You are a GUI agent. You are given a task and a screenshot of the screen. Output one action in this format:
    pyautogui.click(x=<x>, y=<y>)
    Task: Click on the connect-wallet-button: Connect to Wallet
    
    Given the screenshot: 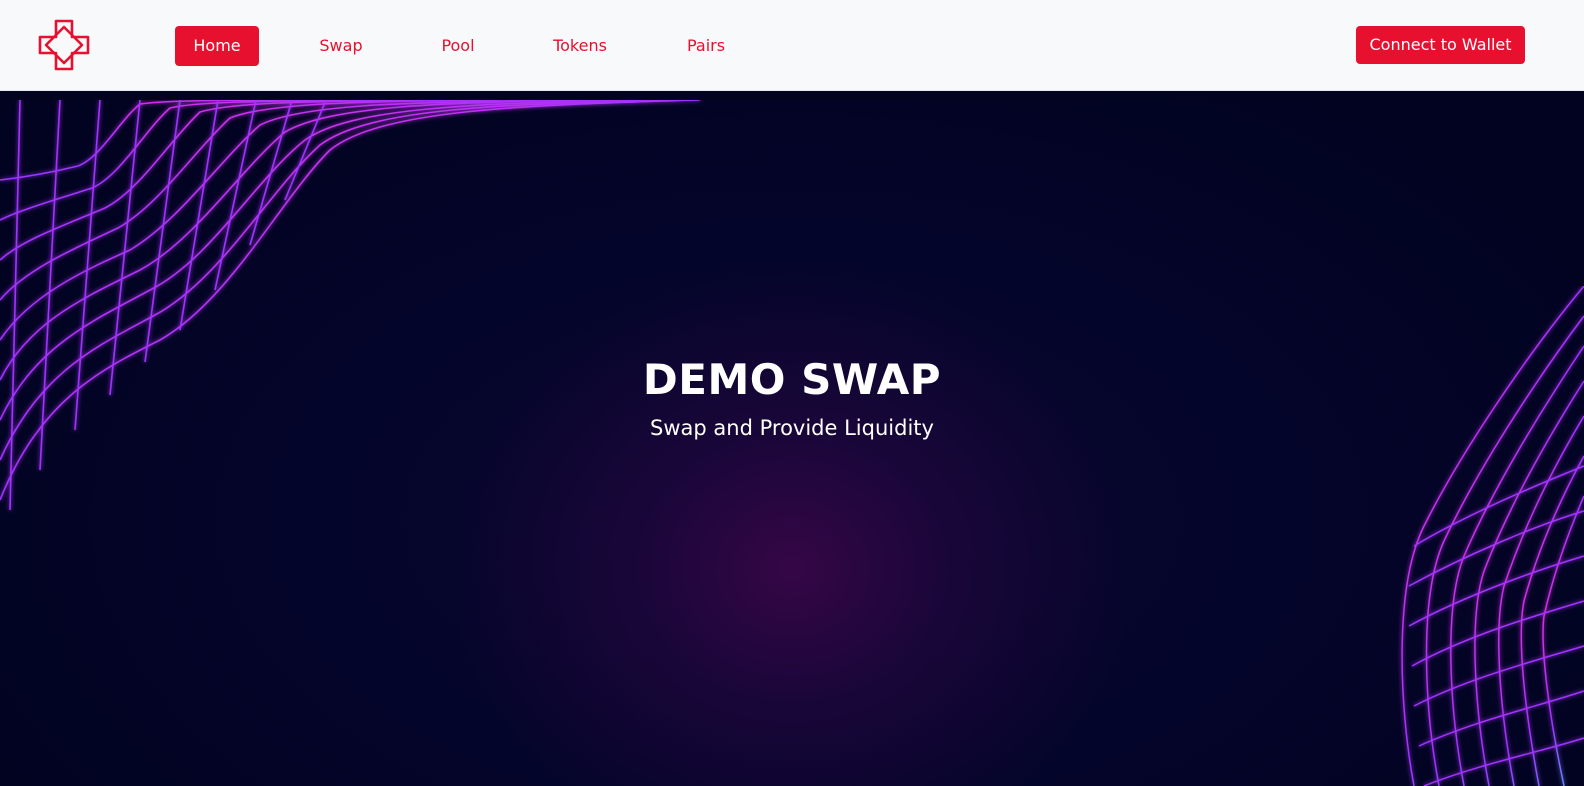 What is the action you would take?
    pyautogui.click(x=1440, y=45)
    